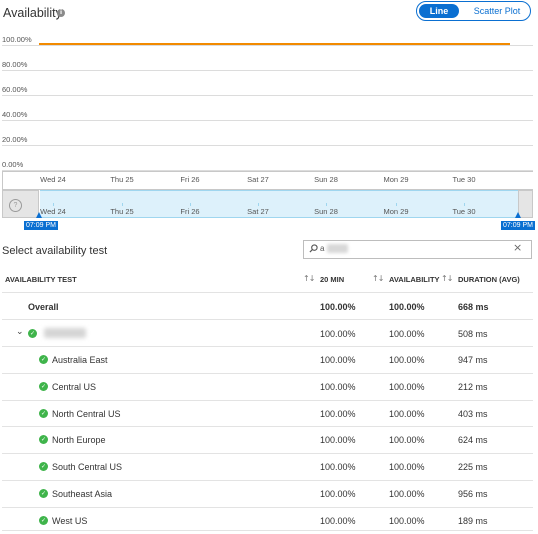 The width and height of the screenshot is (538, 534). What do you see at coordinates (326, 179) in the screenshot?
I see `x-tick-label: Sun 28` at bounding box center [326, 179].